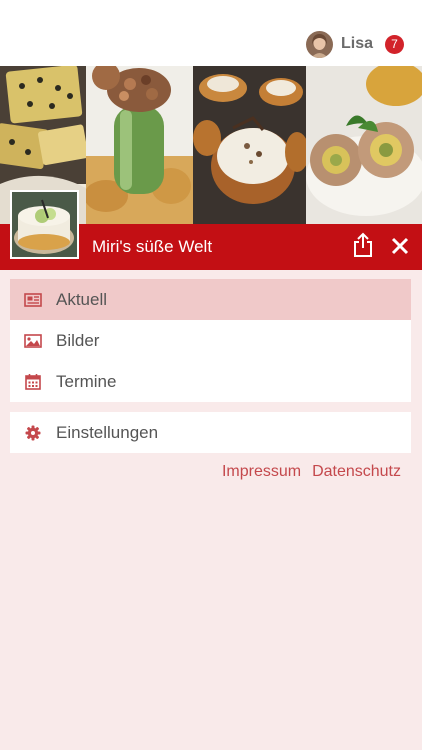  I want to click on calendar-icon, so click(33, 381).